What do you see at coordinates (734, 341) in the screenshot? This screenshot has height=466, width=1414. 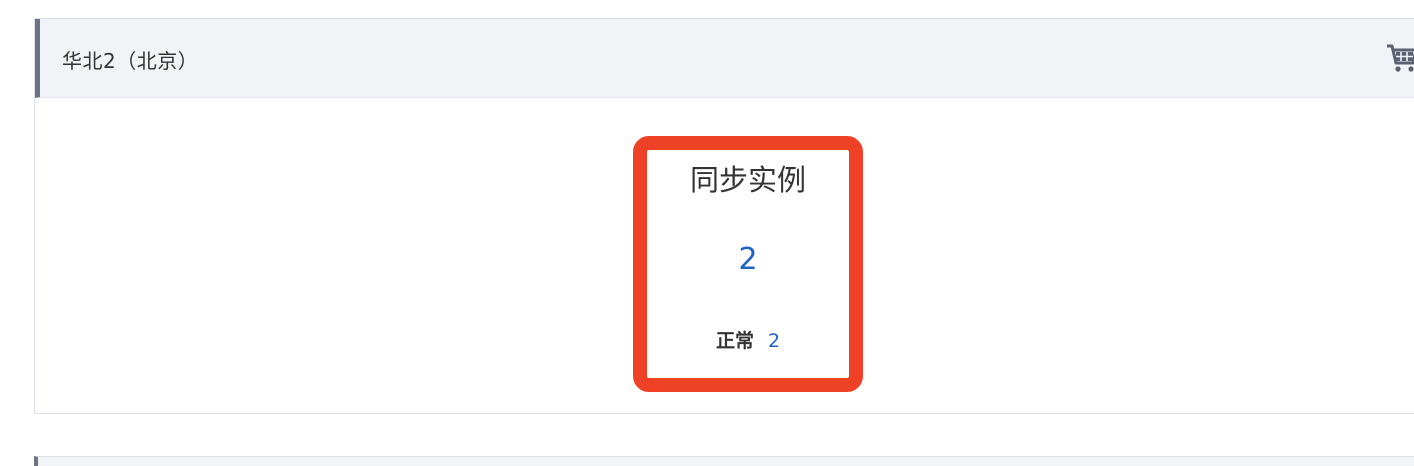 I see `status-label: 正常` at bounding box center [734, 341].